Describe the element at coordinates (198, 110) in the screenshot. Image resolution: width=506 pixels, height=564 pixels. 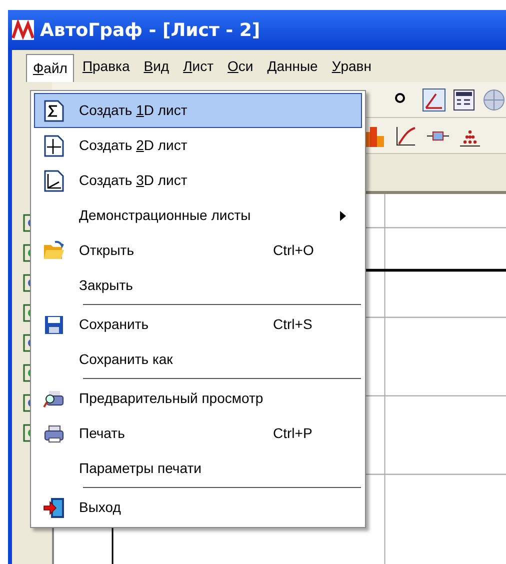
I see `menu-item: Создать 1D лист` at that location.